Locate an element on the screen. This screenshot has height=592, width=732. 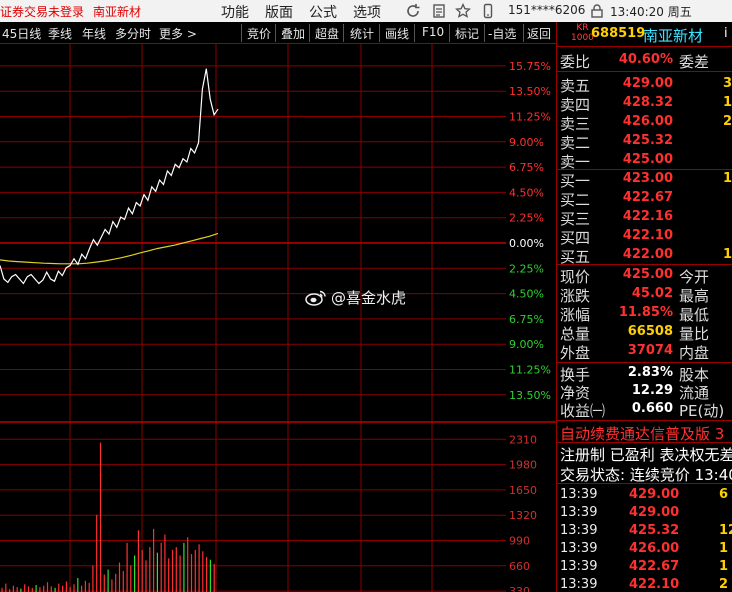
volume-label: 990 is located at coordinates (519, 541).